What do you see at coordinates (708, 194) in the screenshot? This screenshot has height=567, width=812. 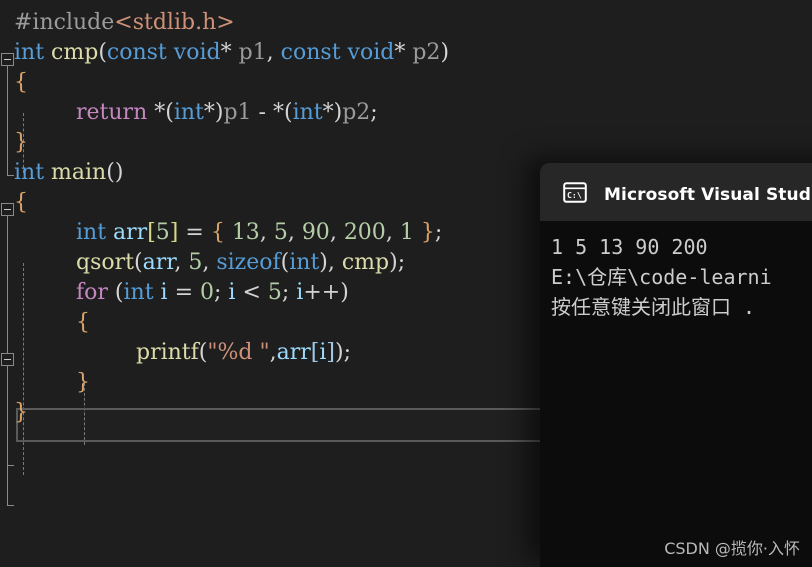 I see `console-window-title: Microsoft Visual Studio 调` at bounding box center [708, 194].